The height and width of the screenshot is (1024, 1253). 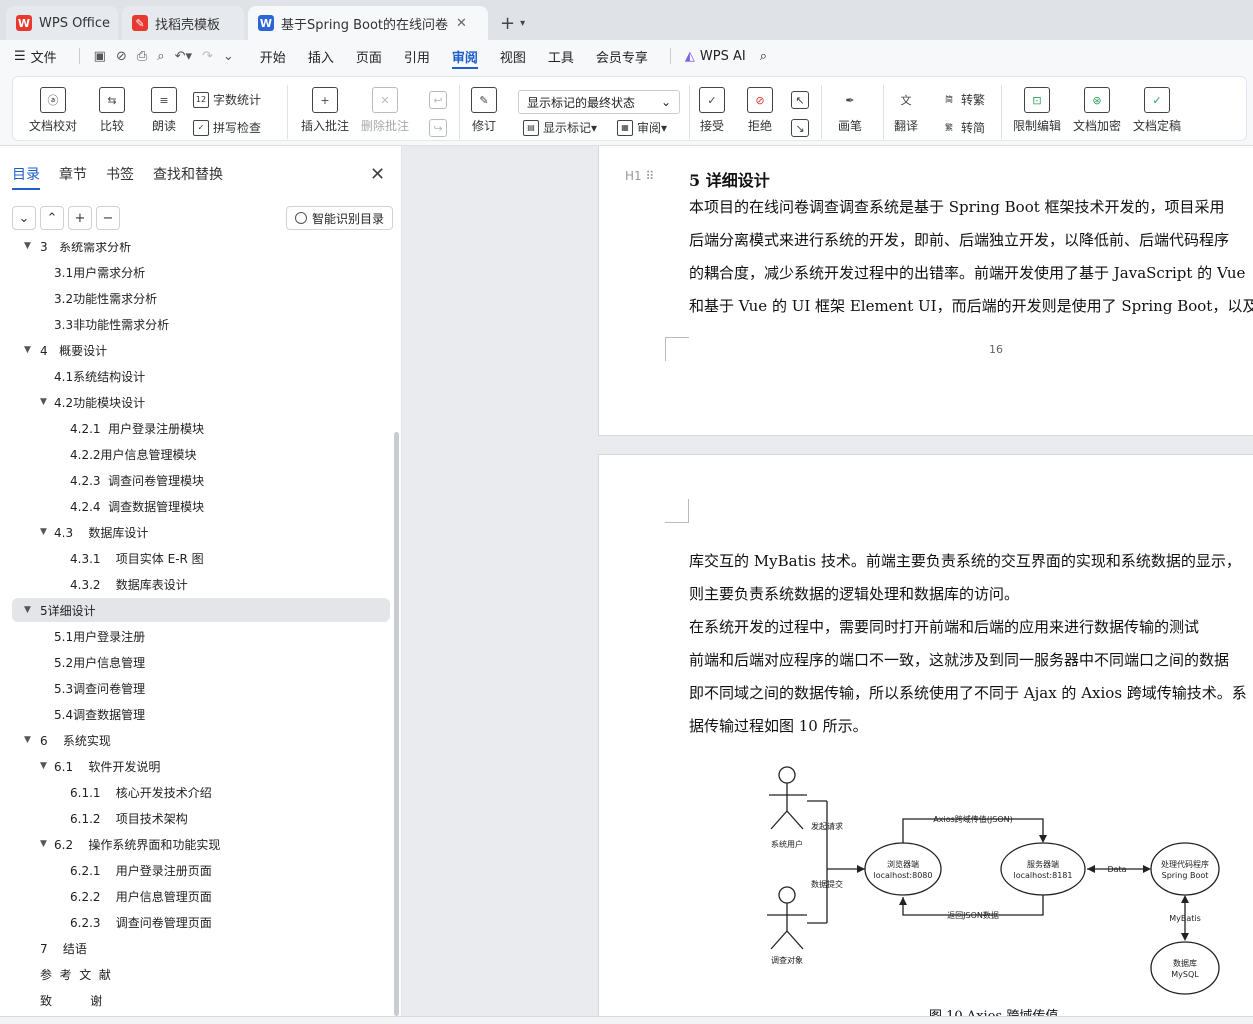 I want to click on toc-item: 5.1用户登录注册, so click(x=196, y=636).